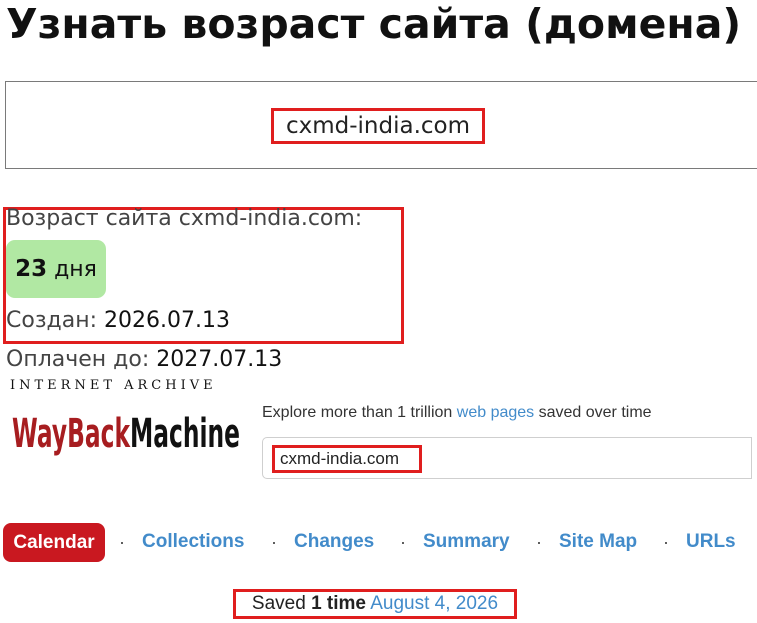  I want to click on saved-summary: Saved 1 time August 4, 2026, so click(375, 604).